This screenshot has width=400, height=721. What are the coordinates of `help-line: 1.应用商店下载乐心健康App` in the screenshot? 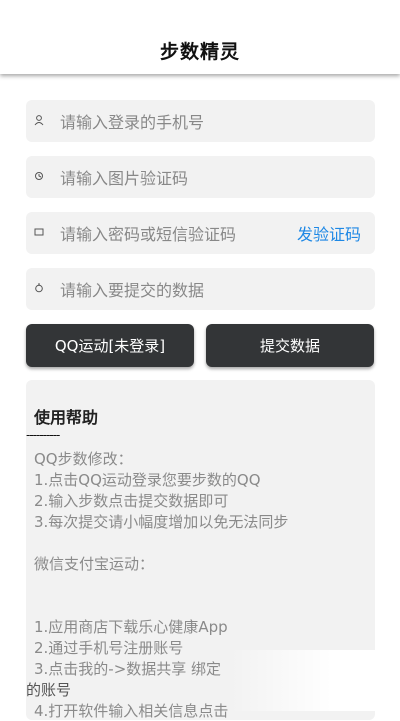 It's located at (131, 627).